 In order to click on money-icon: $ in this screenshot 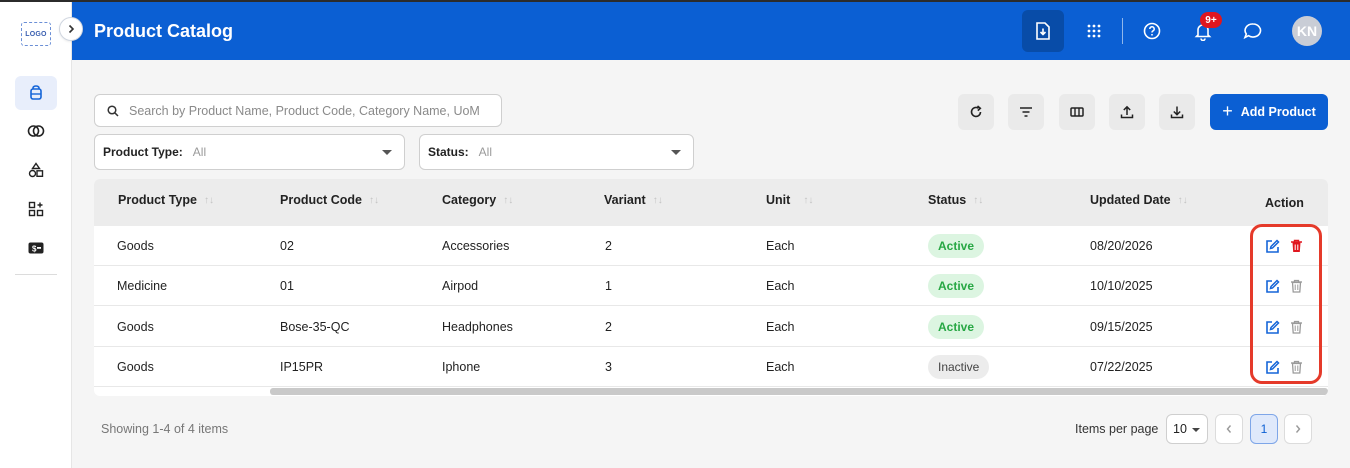, I will do `click(36, 248)`.